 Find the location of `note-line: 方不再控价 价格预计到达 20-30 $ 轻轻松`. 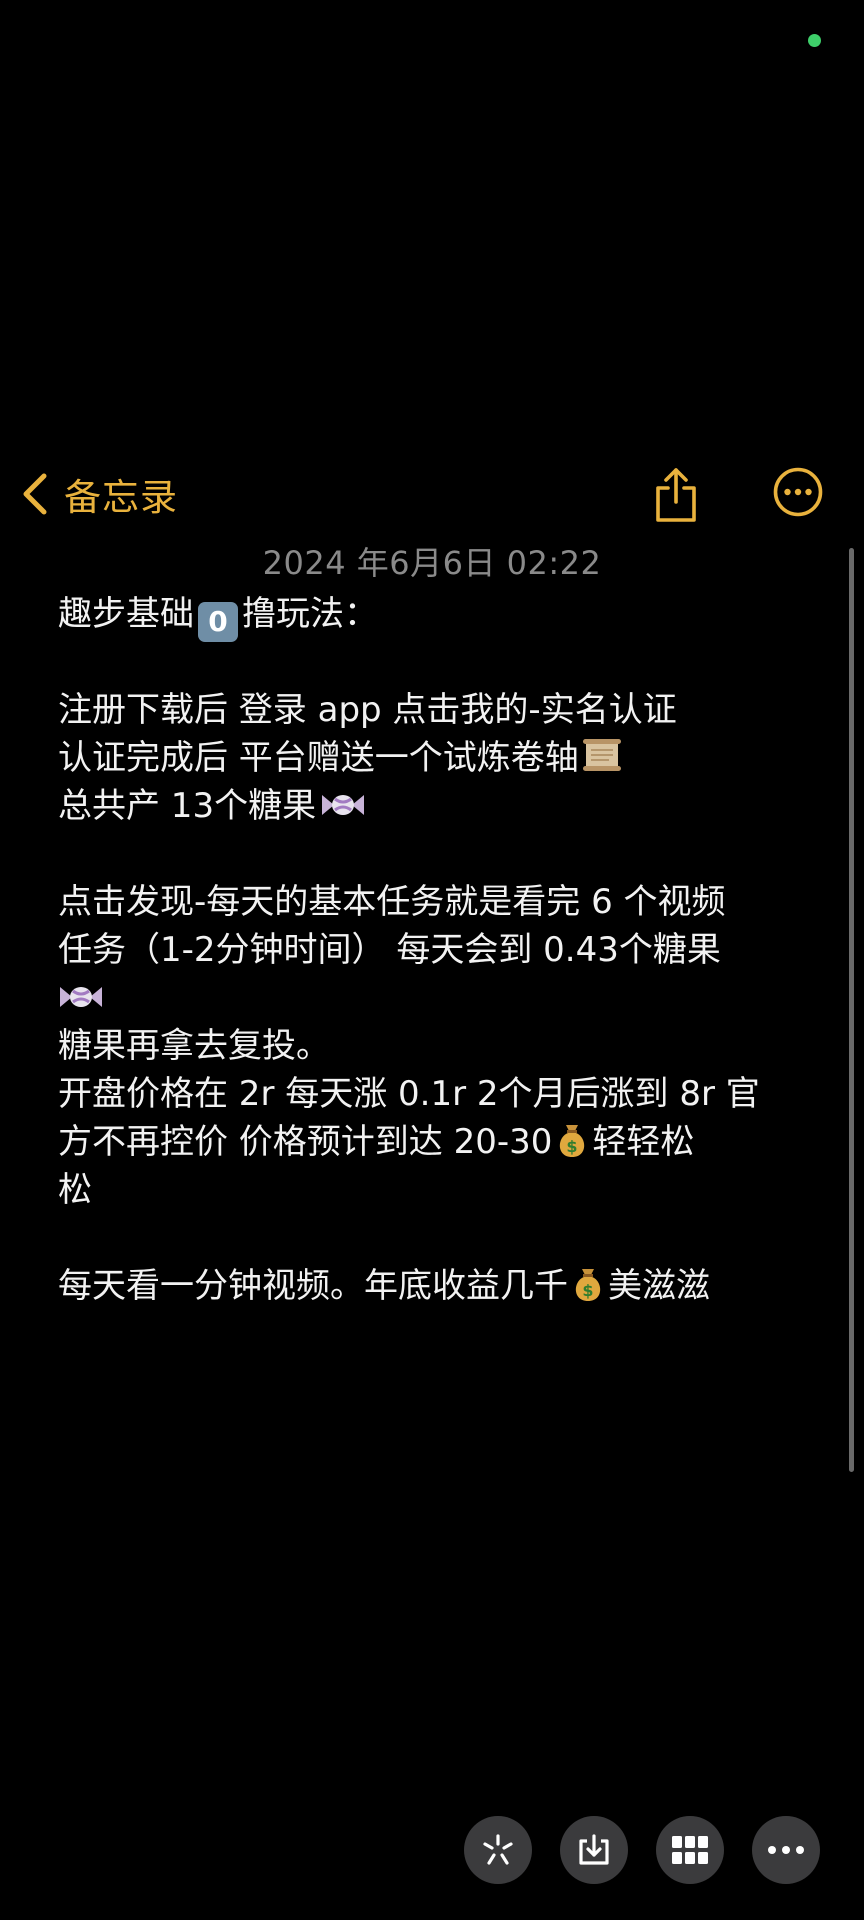

note-line: 方不再控价 价格预计到达 20-30 $ 轻轻松 is located at coordinates (376, 1142).